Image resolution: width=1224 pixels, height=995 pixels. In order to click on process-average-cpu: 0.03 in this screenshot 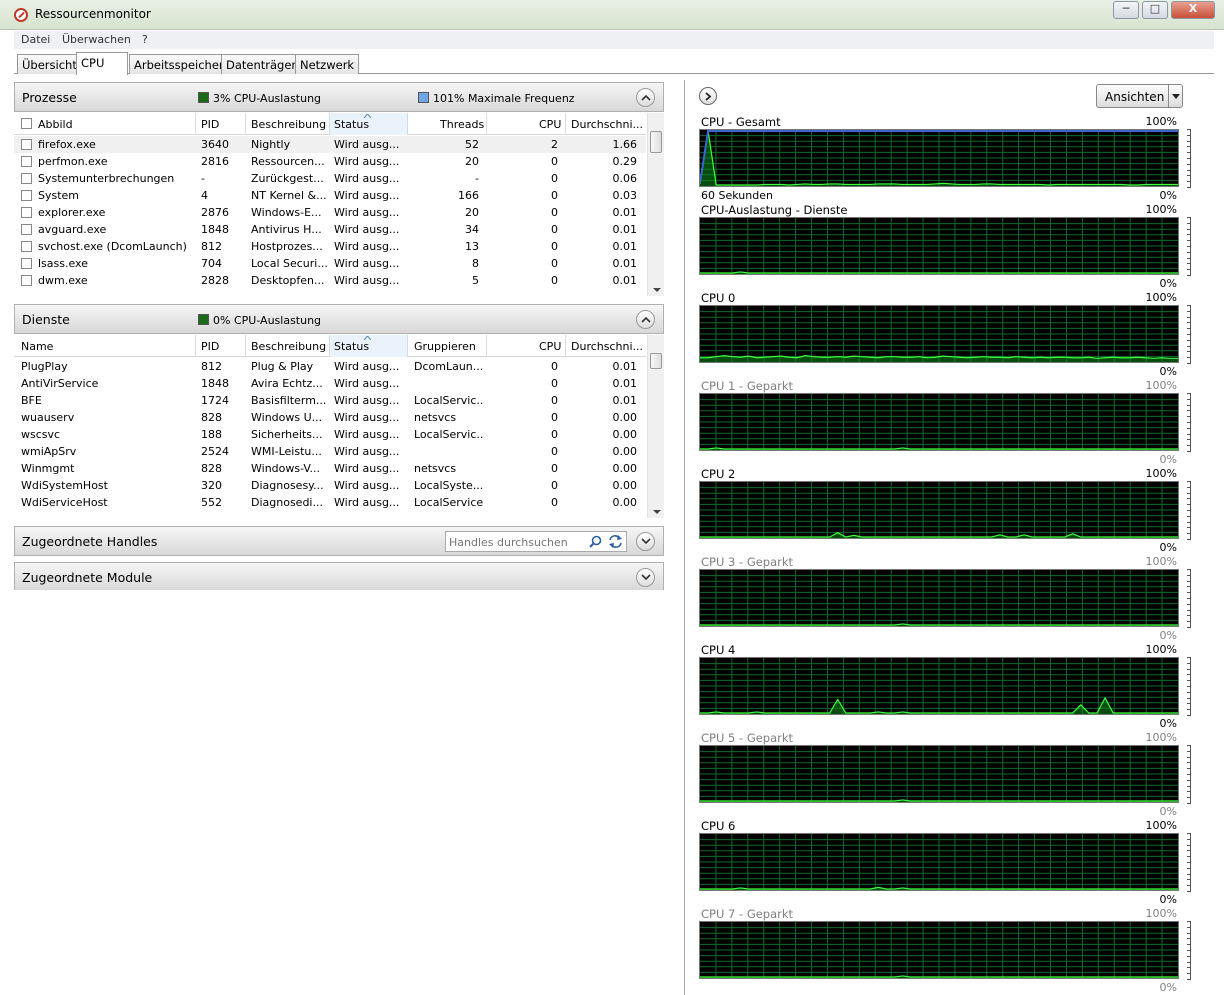, I will do `click(625, 195)`.